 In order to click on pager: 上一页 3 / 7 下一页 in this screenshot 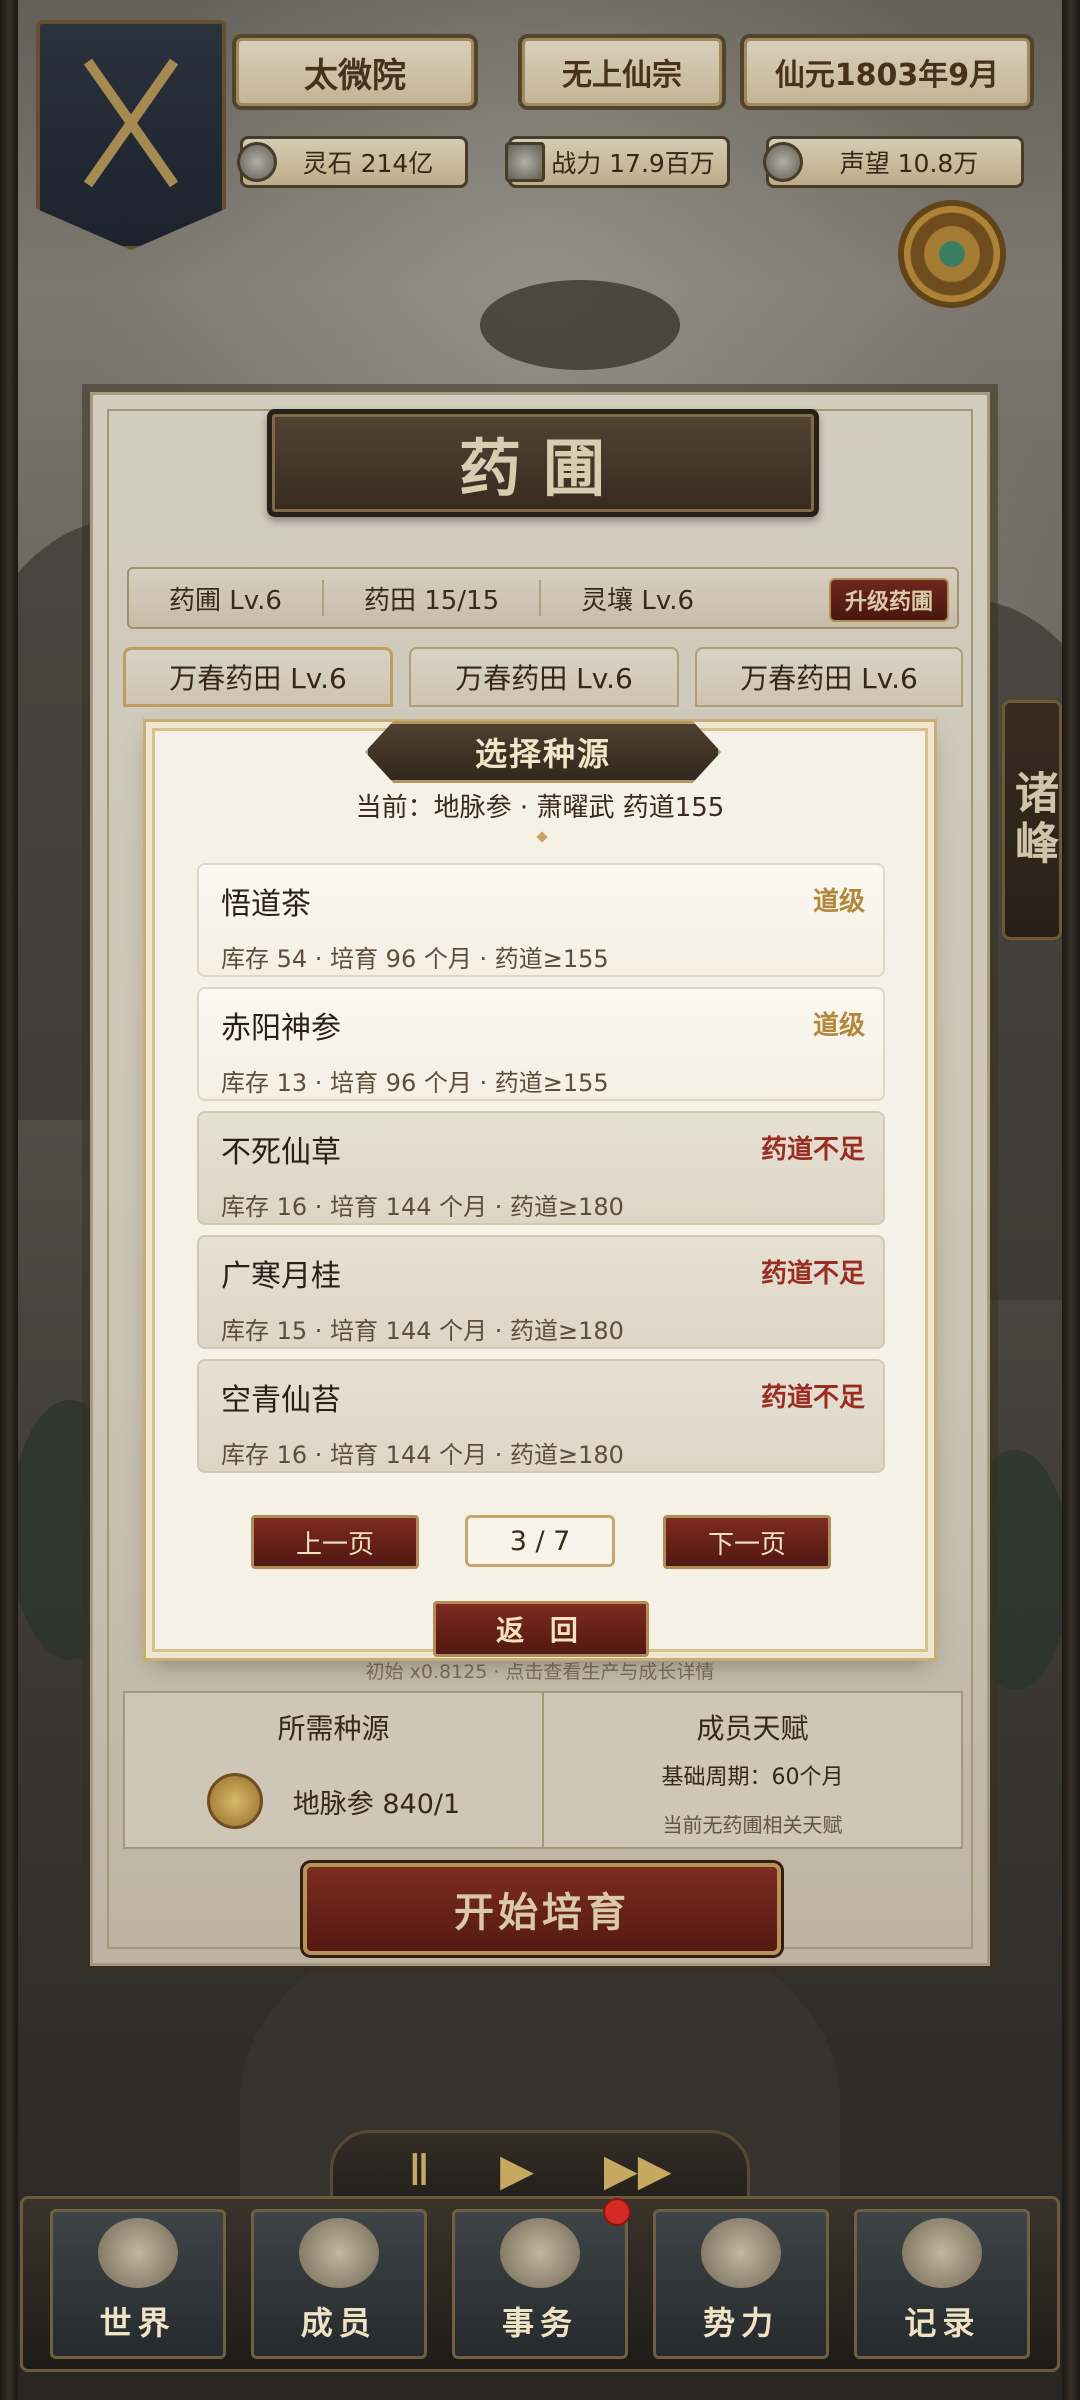, I will do `click(540, 1543)`.